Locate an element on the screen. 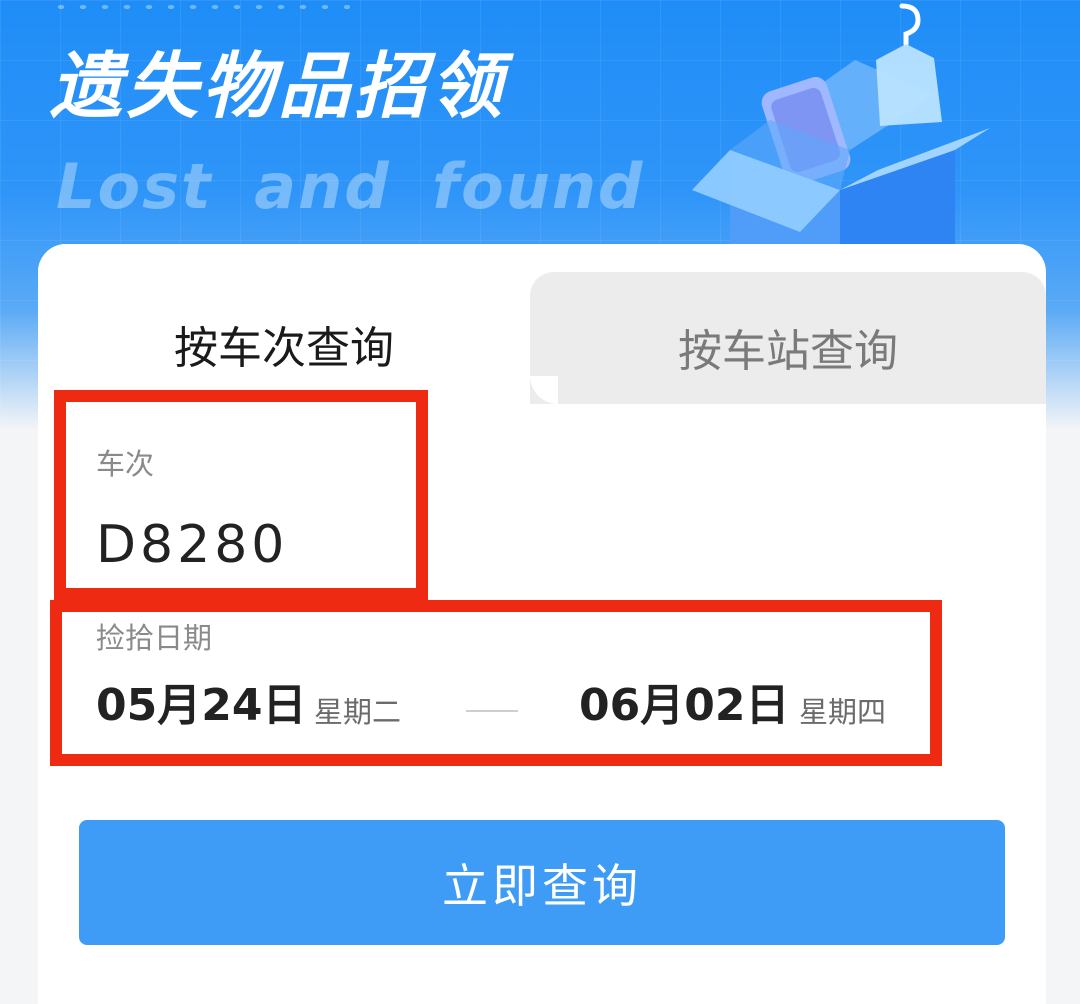 The height and width of the screenshot is (1004, 1080). date-field-highlight-box is located at coordinates (496, 683).